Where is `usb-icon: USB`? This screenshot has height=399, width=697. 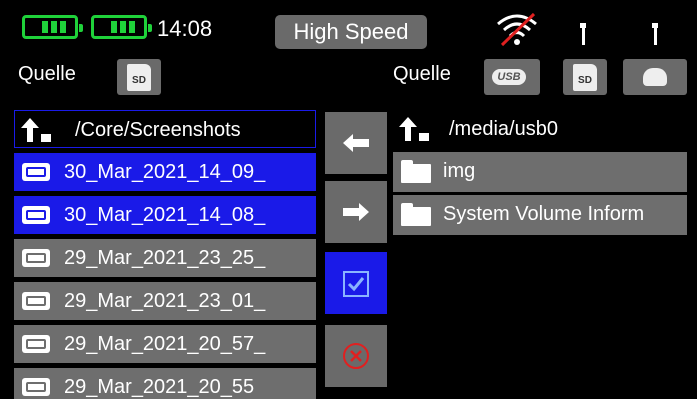
usb-icon: USB is located at coordinates (509, 77).